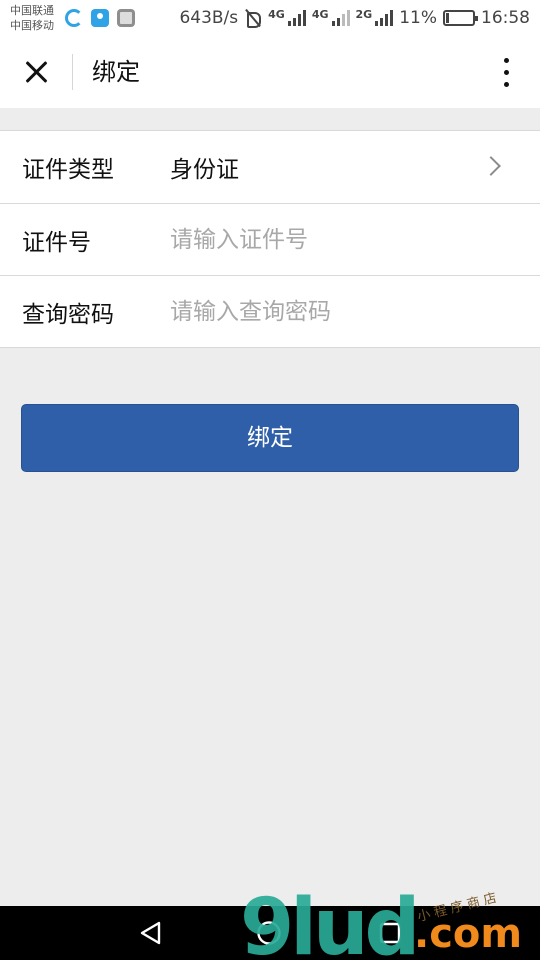 Image resolution: width=540 pixels, height=960 pixels. Describe the element at coordinates (32, 10) in the screenshot. I see `carrier-1: 中国联通` at that location.